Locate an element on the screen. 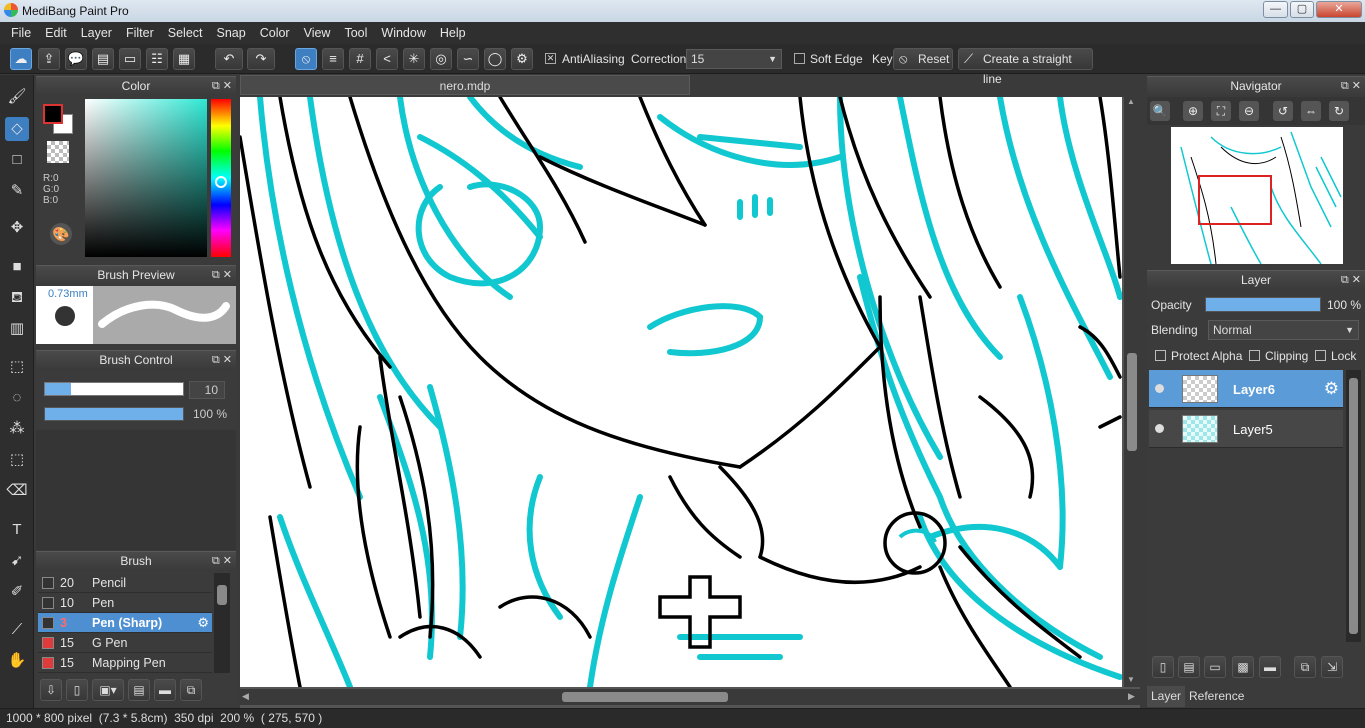  gradient-tool-icon: ▥ is located at coordinates (17, 329).